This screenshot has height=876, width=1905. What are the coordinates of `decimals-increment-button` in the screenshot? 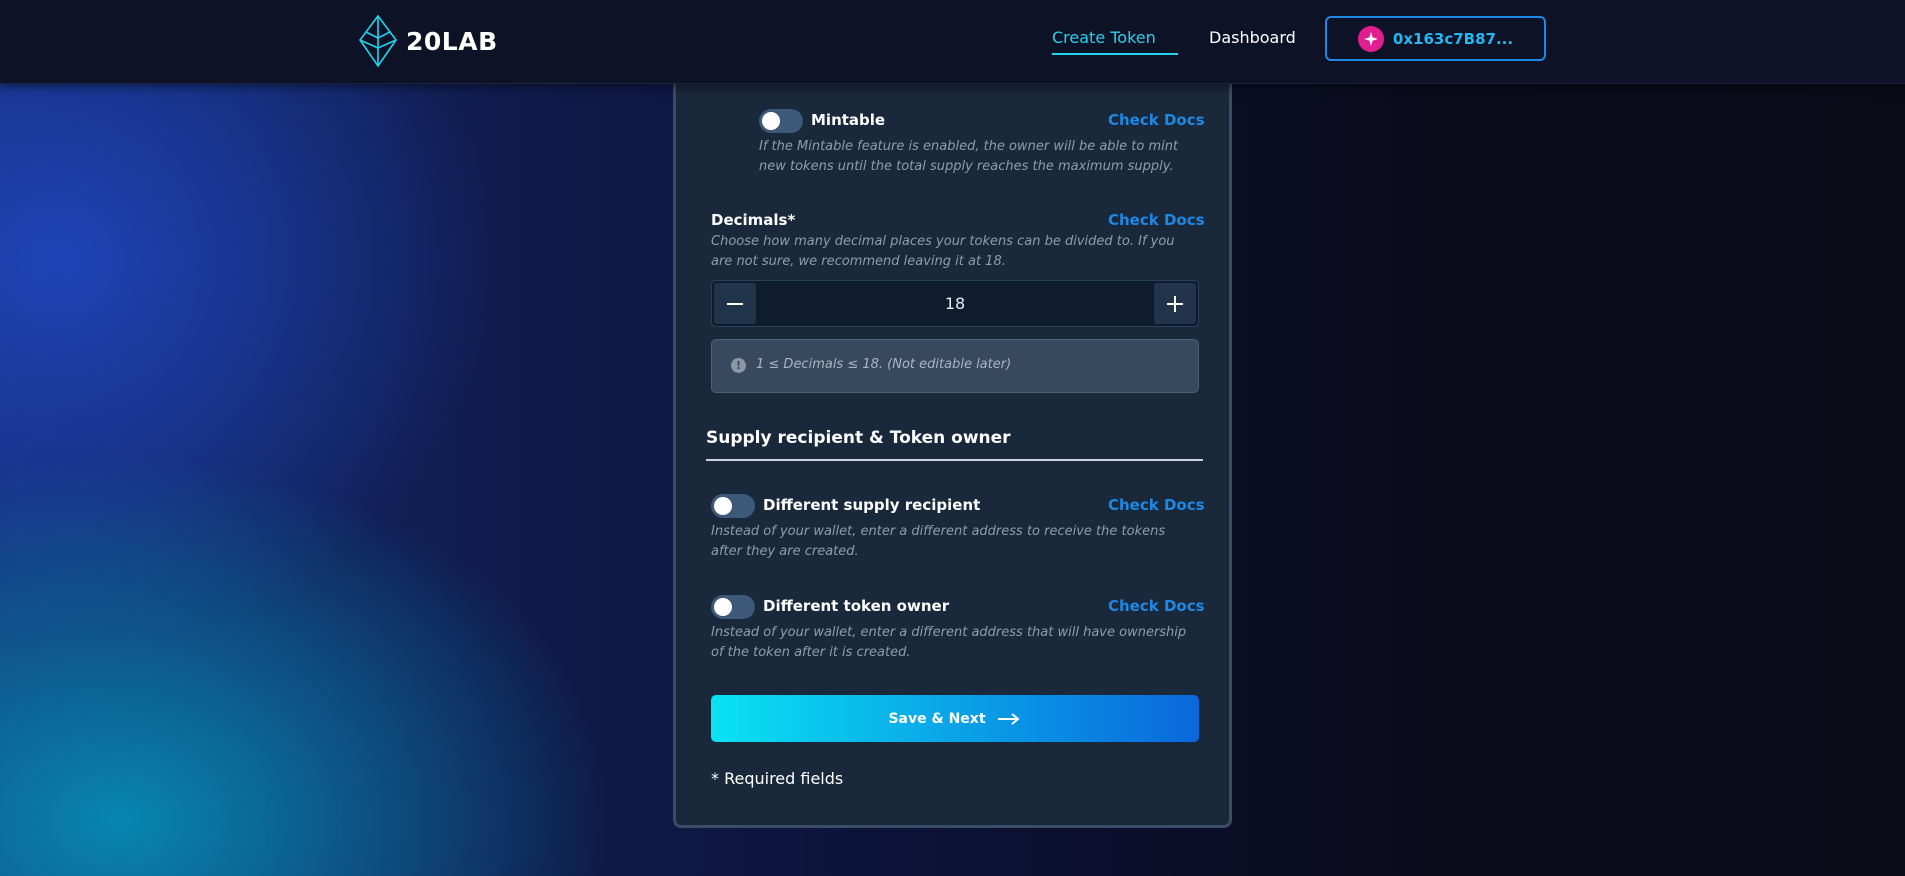 It's located at (1175, 303).